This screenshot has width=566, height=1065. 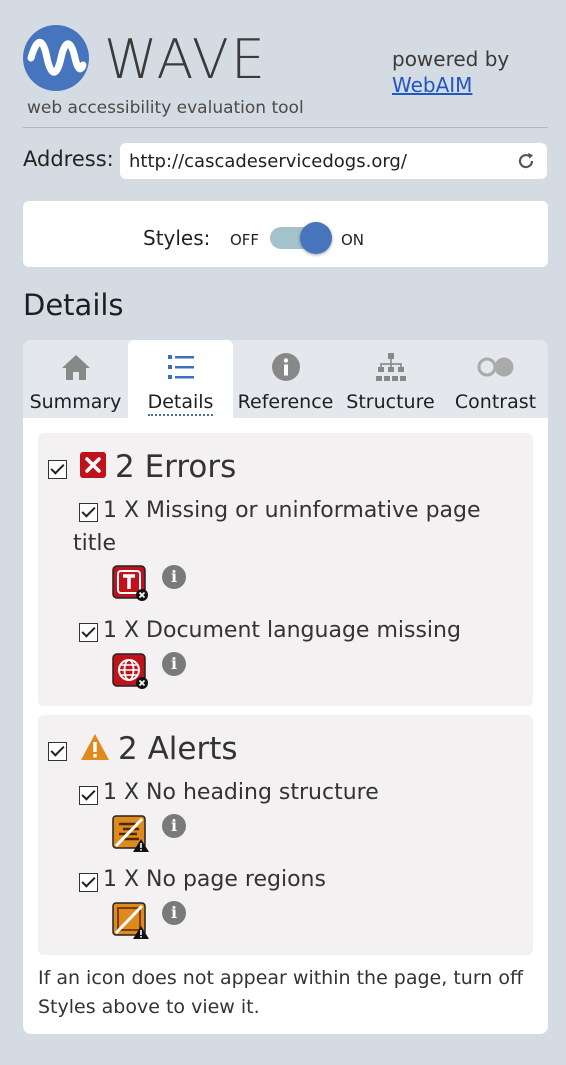 I want to click on powered-by: powered by WebAIM, so click(x=450, y=72).